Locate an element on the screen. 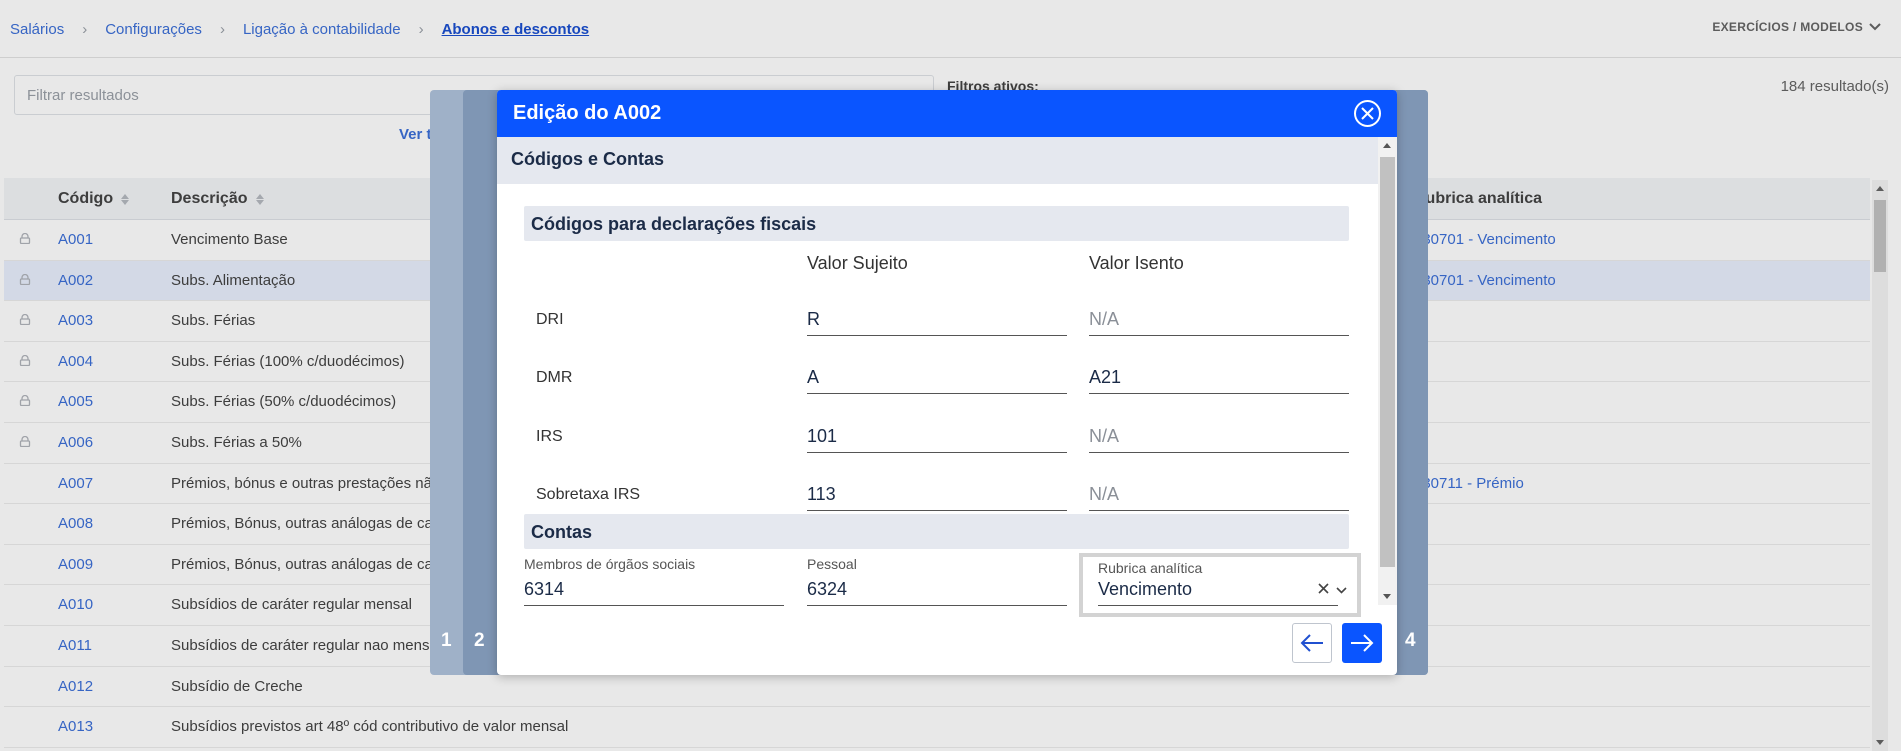 Image resolution: width=1901 pixels, height=751 pixels. scroll-up-arrow-icon is located at coordinates (1387, 145).